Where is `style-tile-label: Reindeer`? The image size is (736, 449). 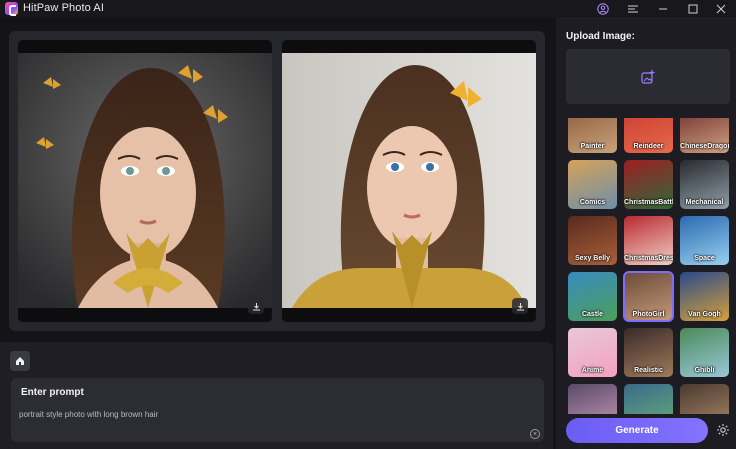
style-tile-label: Reindeer is located at coordinates (648, 146).